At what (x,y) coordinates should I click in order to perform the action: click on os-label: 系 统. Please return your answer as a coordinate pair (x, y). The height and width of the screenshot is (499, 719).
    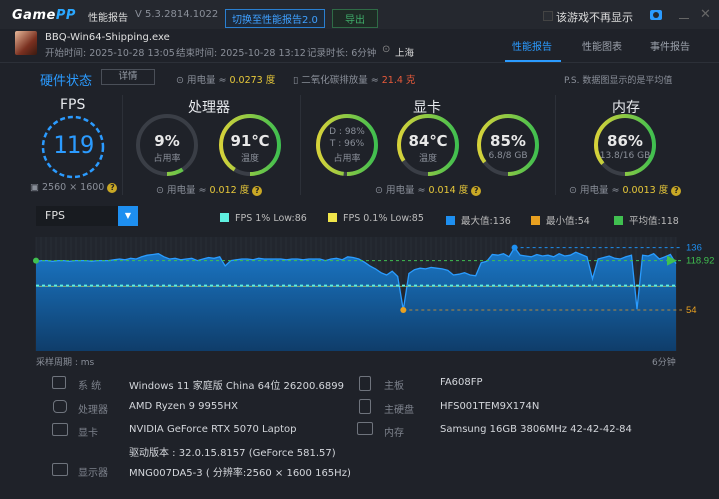
    Looking at the image, I should click on (90, 386).